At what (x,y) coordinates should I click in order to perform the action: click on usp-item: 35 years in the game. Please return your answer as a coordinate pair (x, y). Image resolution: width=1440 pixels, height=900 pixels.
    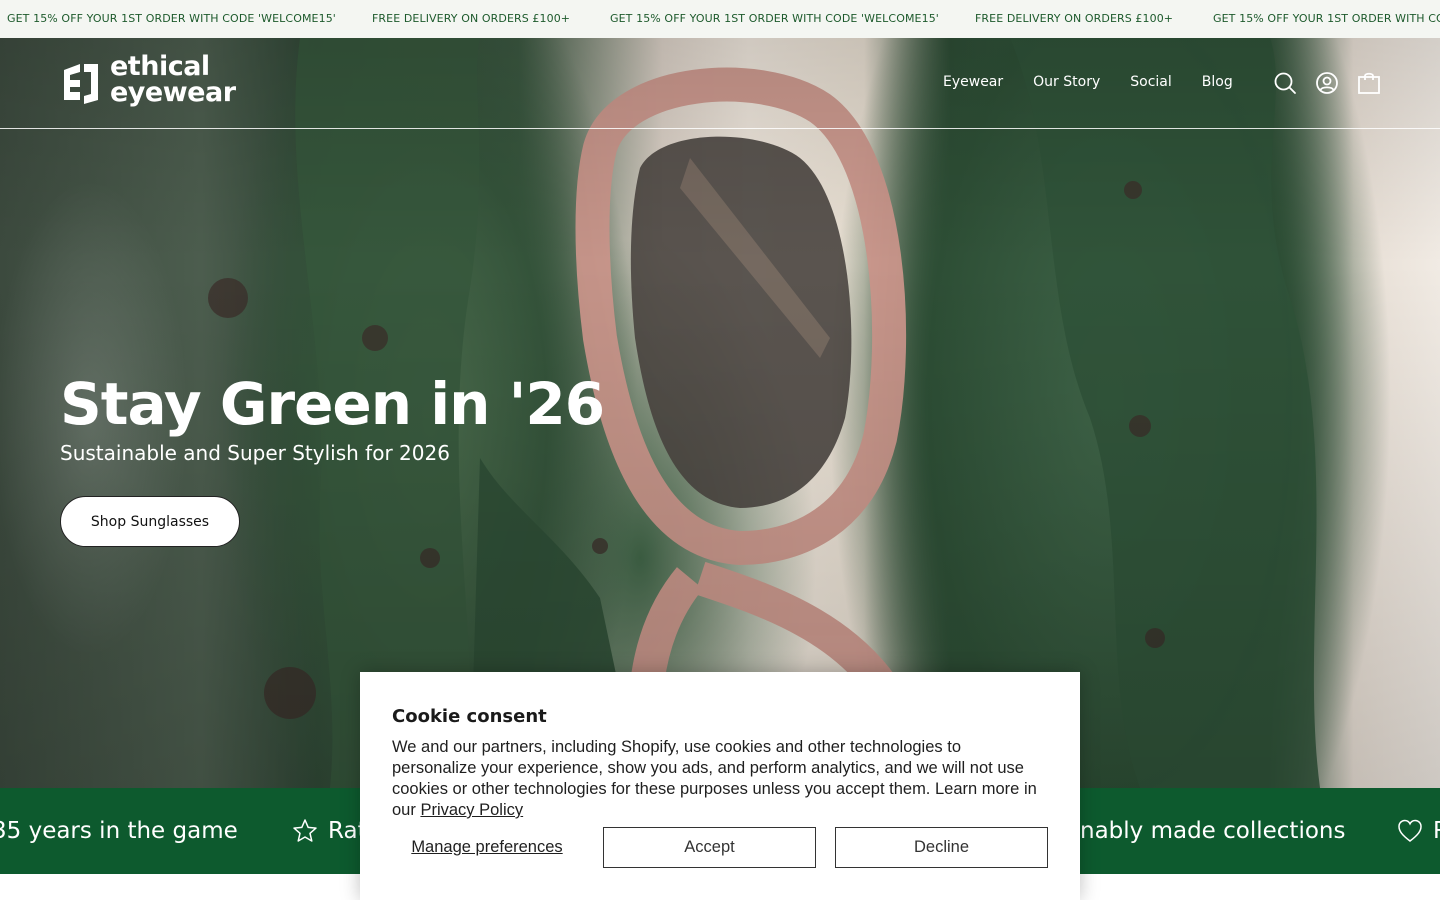
    Looking at the image, I should click on (119, 831).